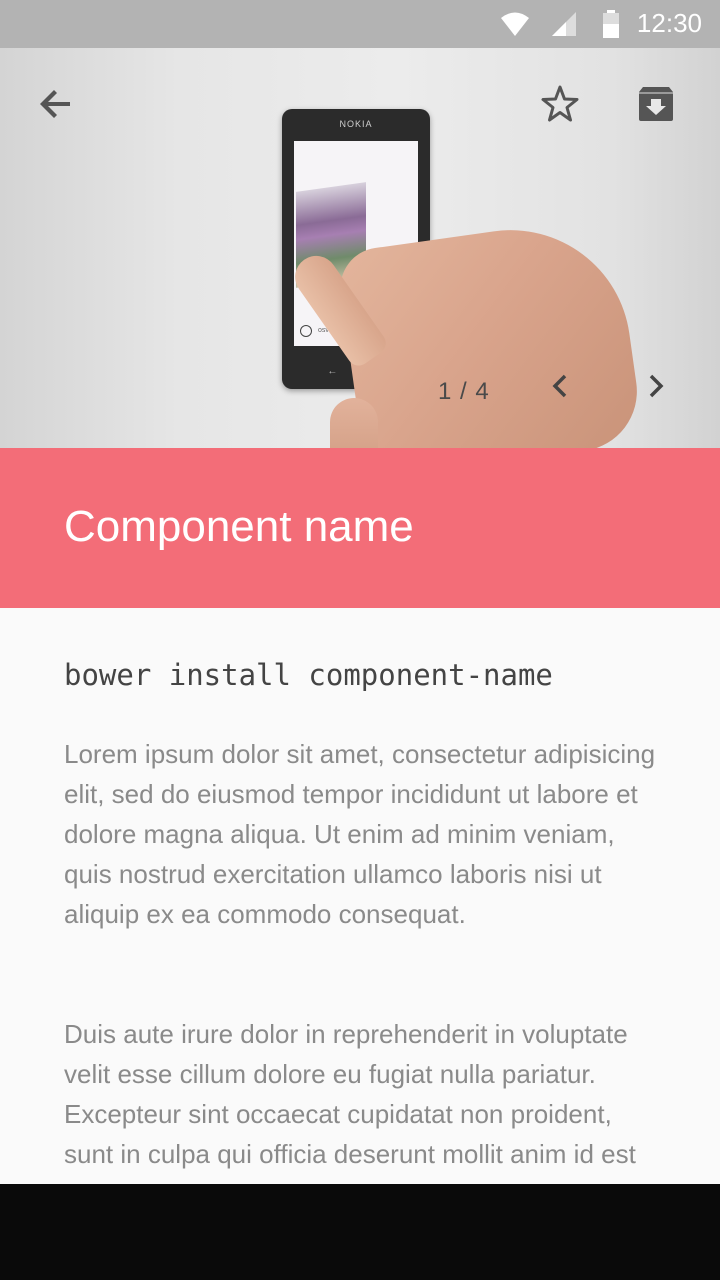  I want to click on slide-counter: 1 / 4, so click(464, 391).